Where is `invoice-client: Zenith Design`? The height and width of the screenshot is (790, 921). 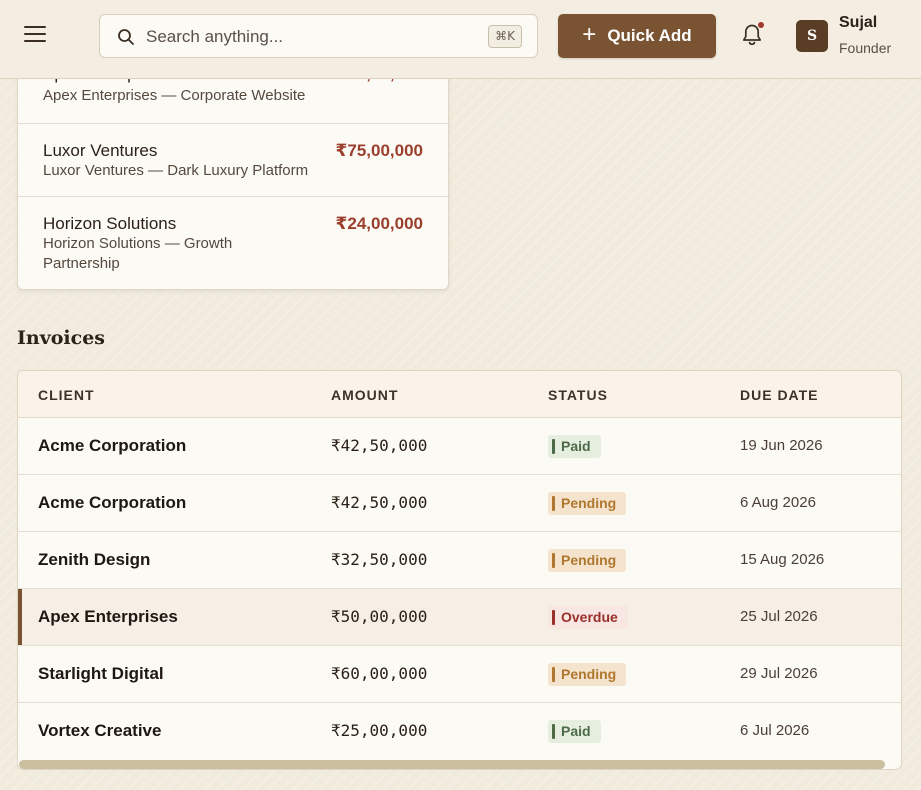
invoice-client: Zenith Design is located at coordinates (94, 559).